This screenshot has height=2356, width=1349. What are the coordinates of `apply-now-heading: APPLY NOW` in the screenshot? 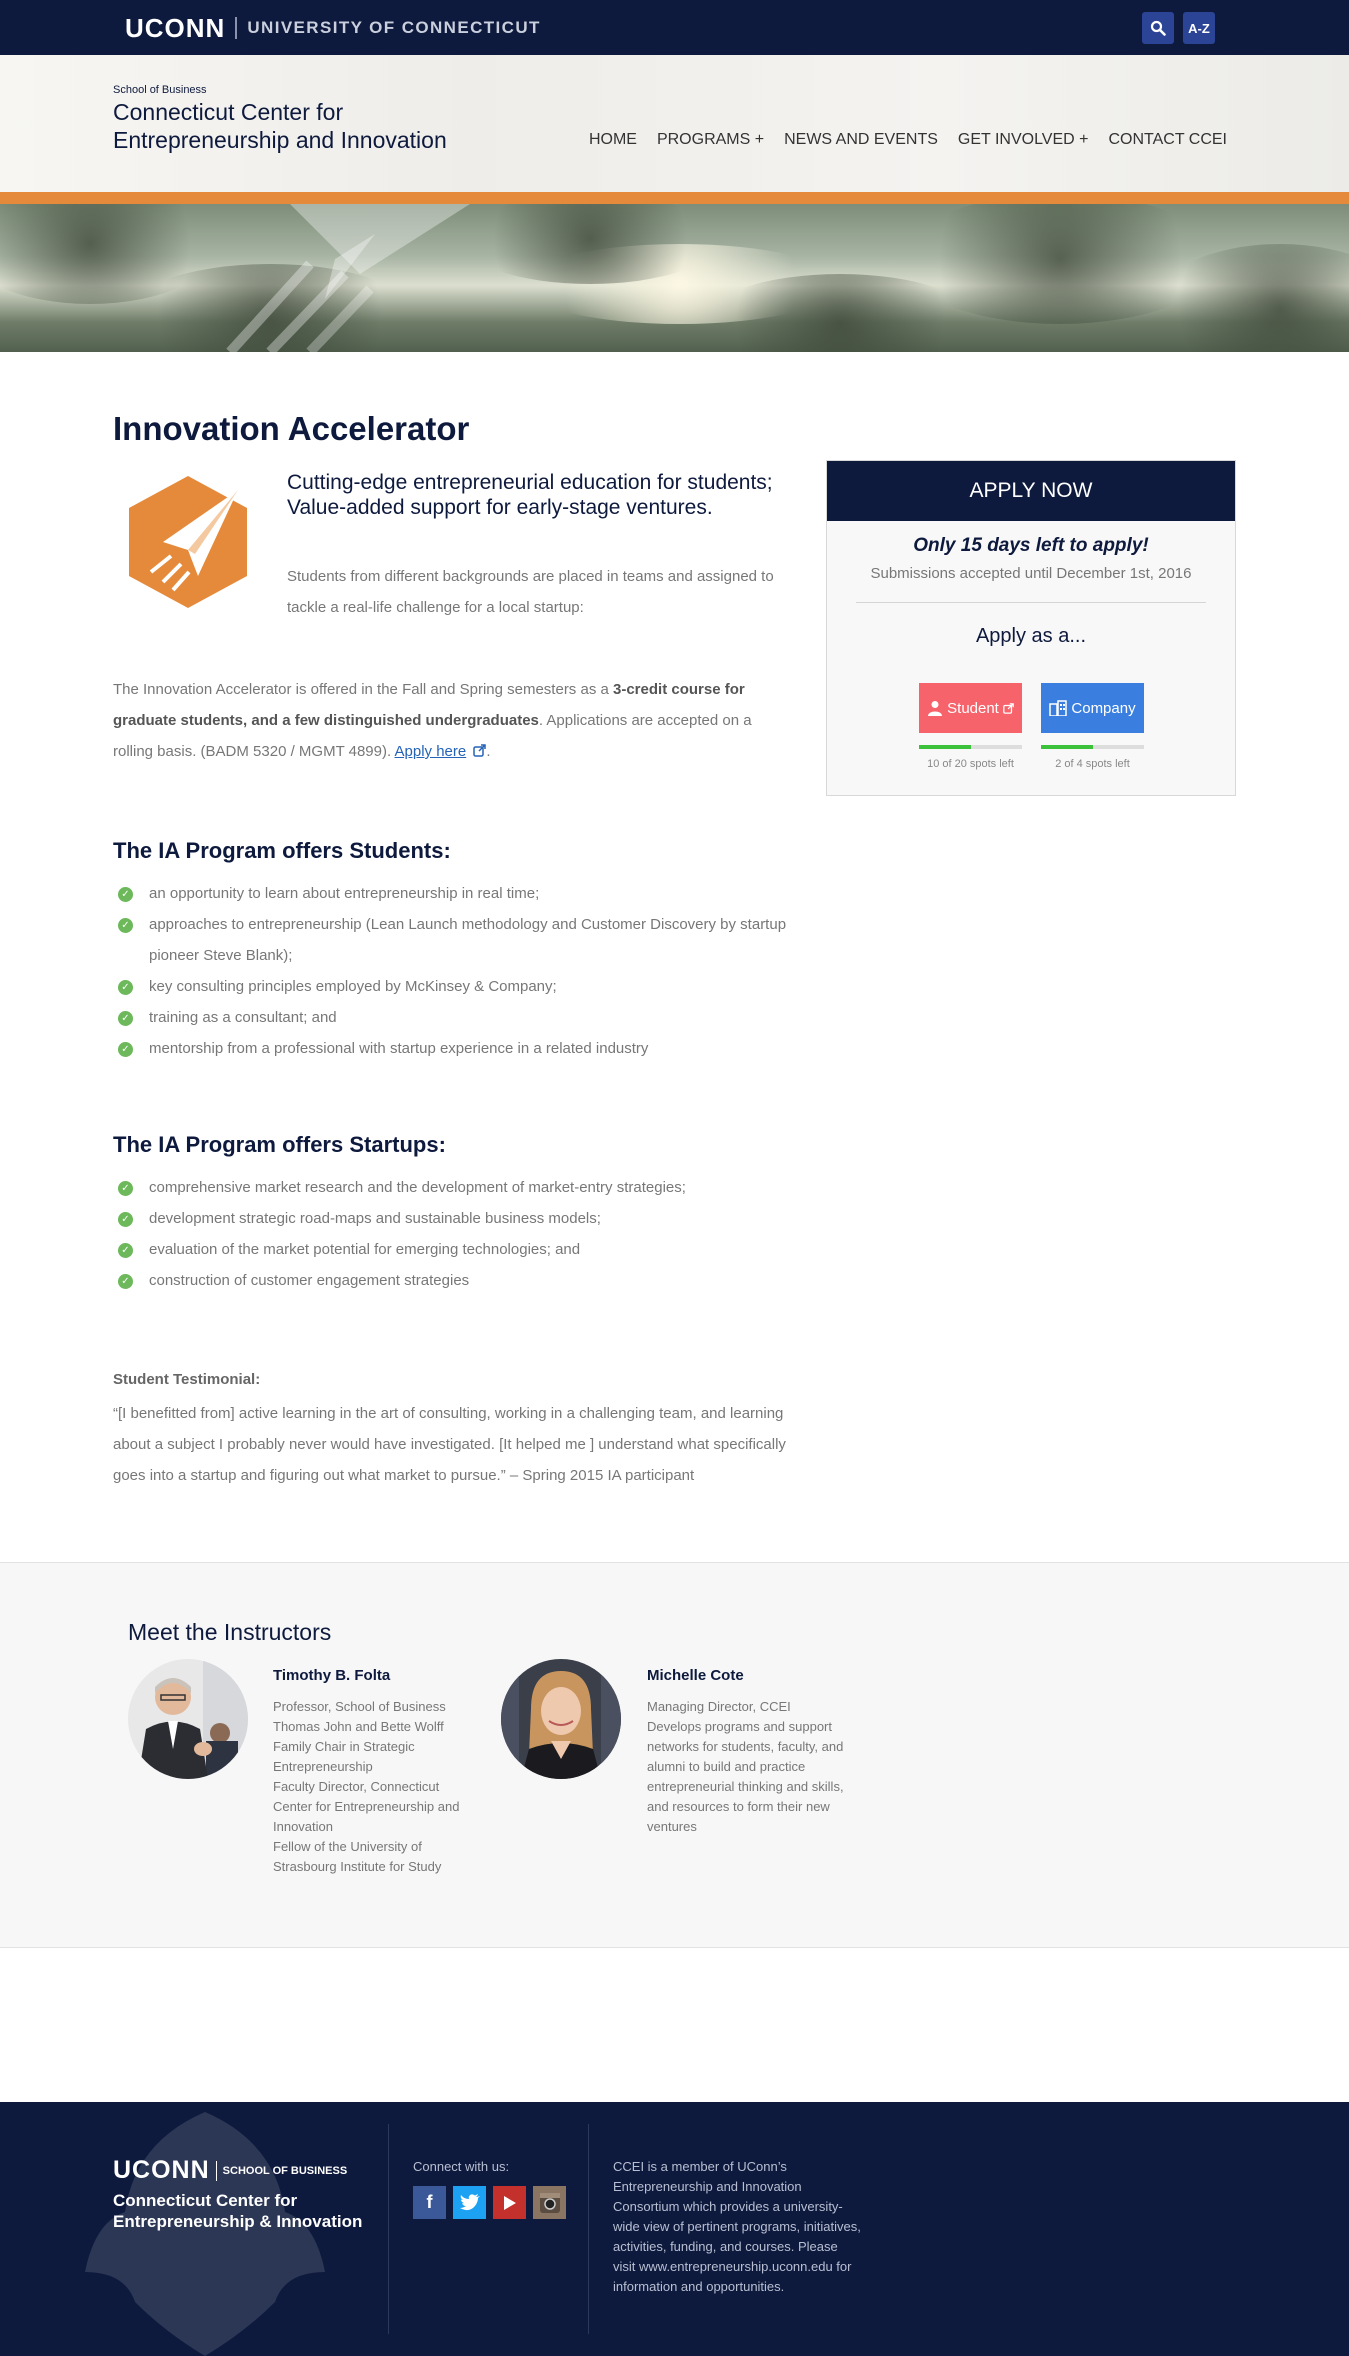 It's located at (1031, 491).